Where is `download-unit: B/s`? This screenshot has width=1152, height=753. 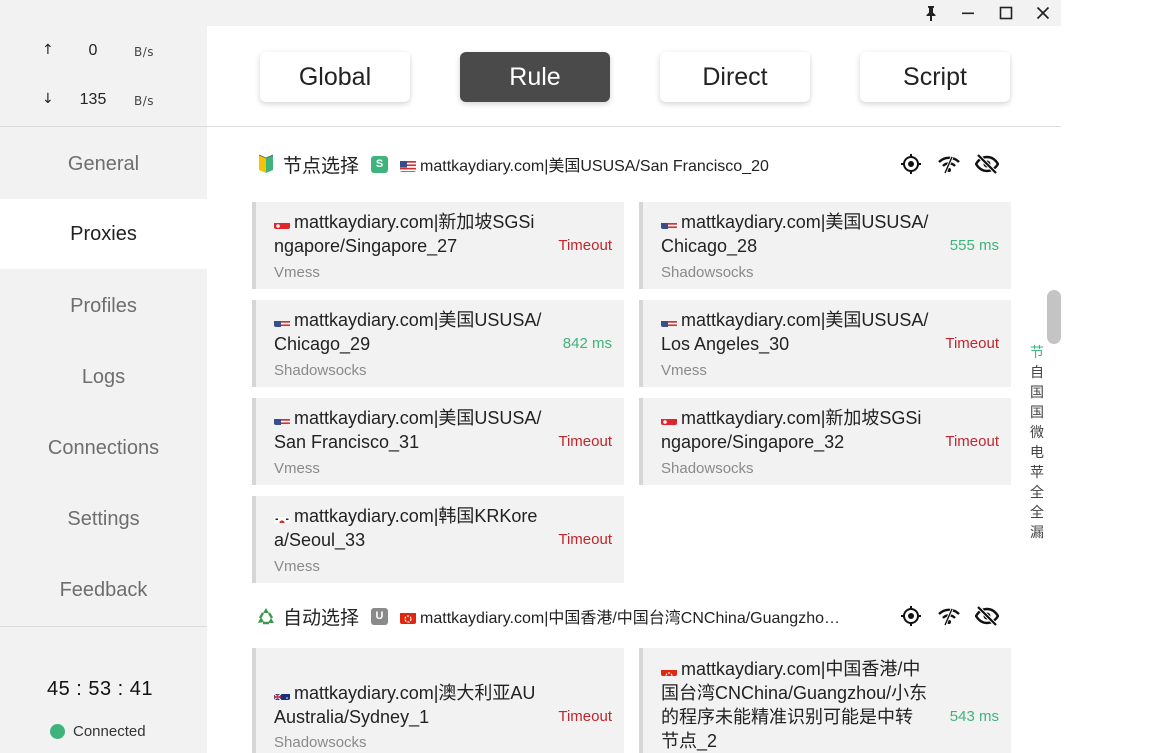
download-unit: B/s is located at coordinates (144, 101).